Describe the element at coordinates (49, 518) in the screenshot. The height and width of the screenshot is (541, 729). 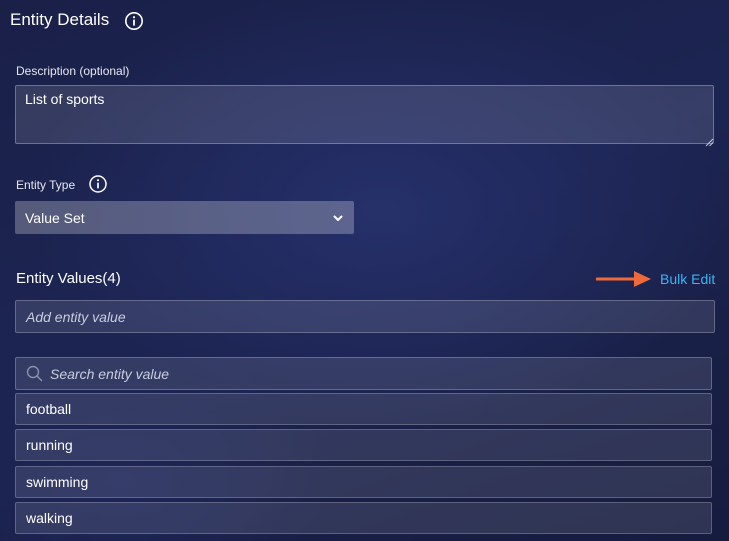
I see `entity-value-label: walking` at that location.